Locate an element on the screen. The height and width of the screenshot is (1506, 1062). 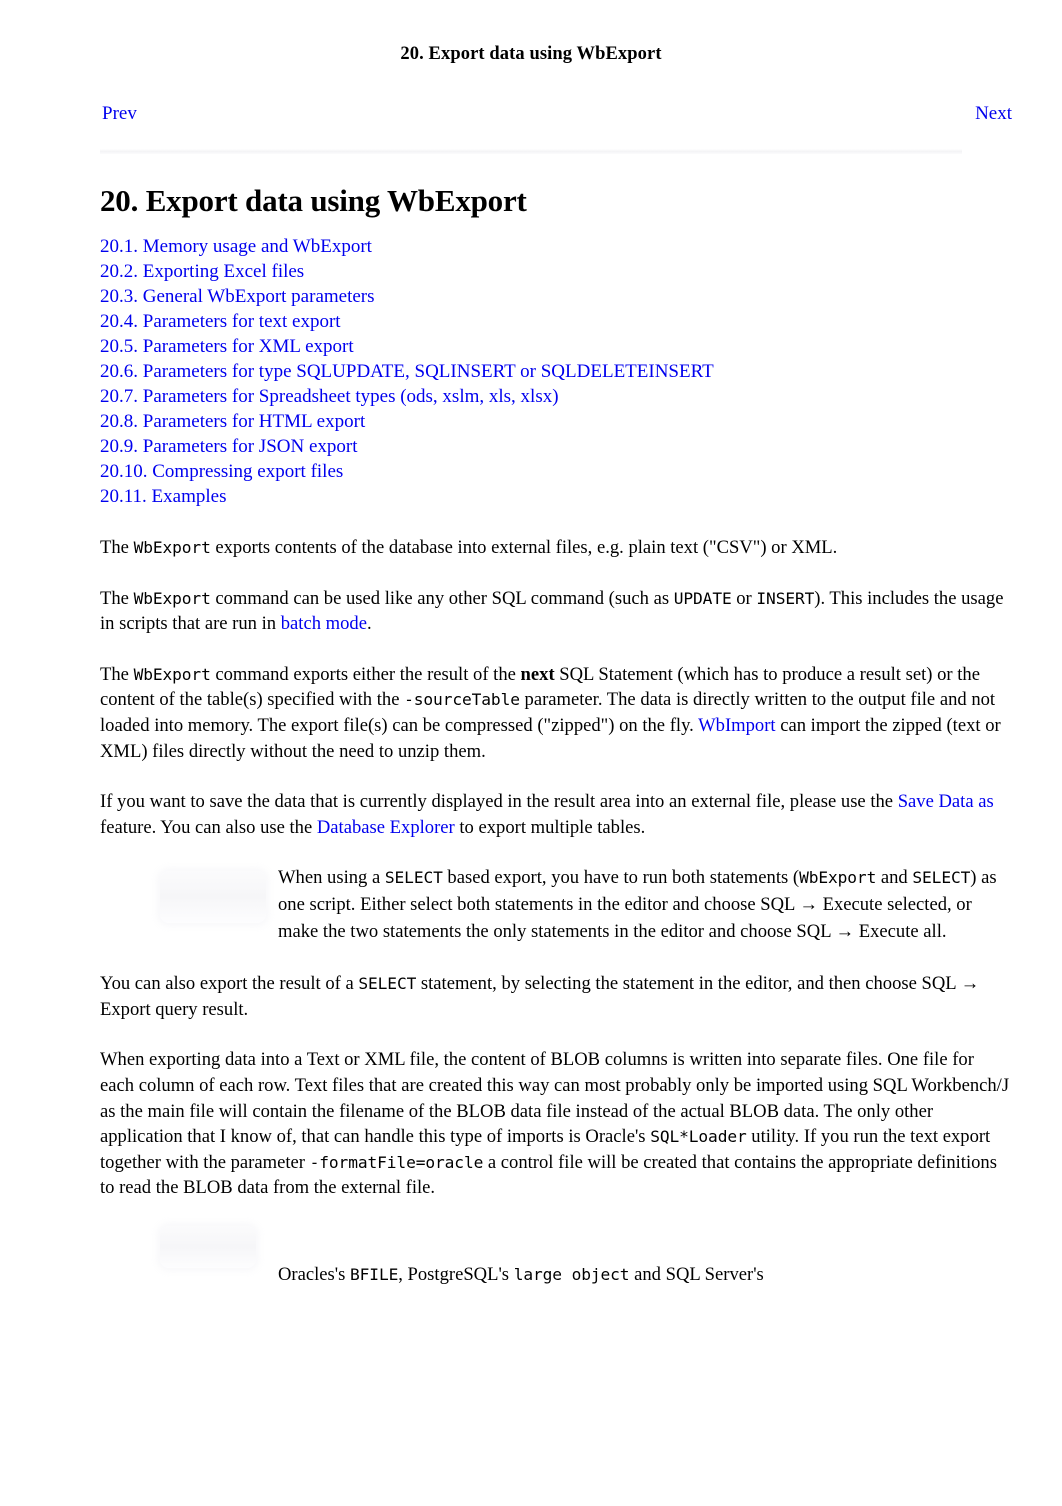
code-formatfile-oracle: -formatFile=oracle is located at coordinates (396, 1162).